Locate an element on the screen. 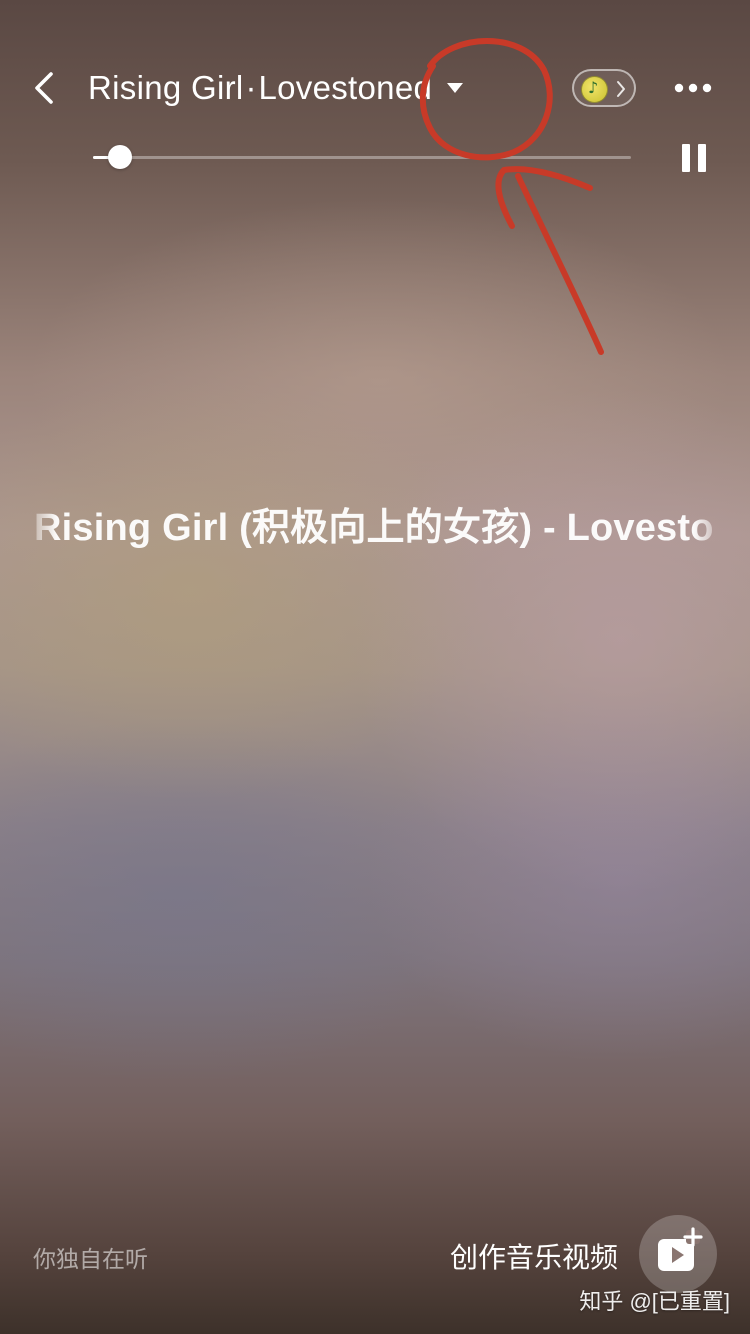 This screenshot has width=750, height=1334. progress-thumb is located at coordinates (119, 157).